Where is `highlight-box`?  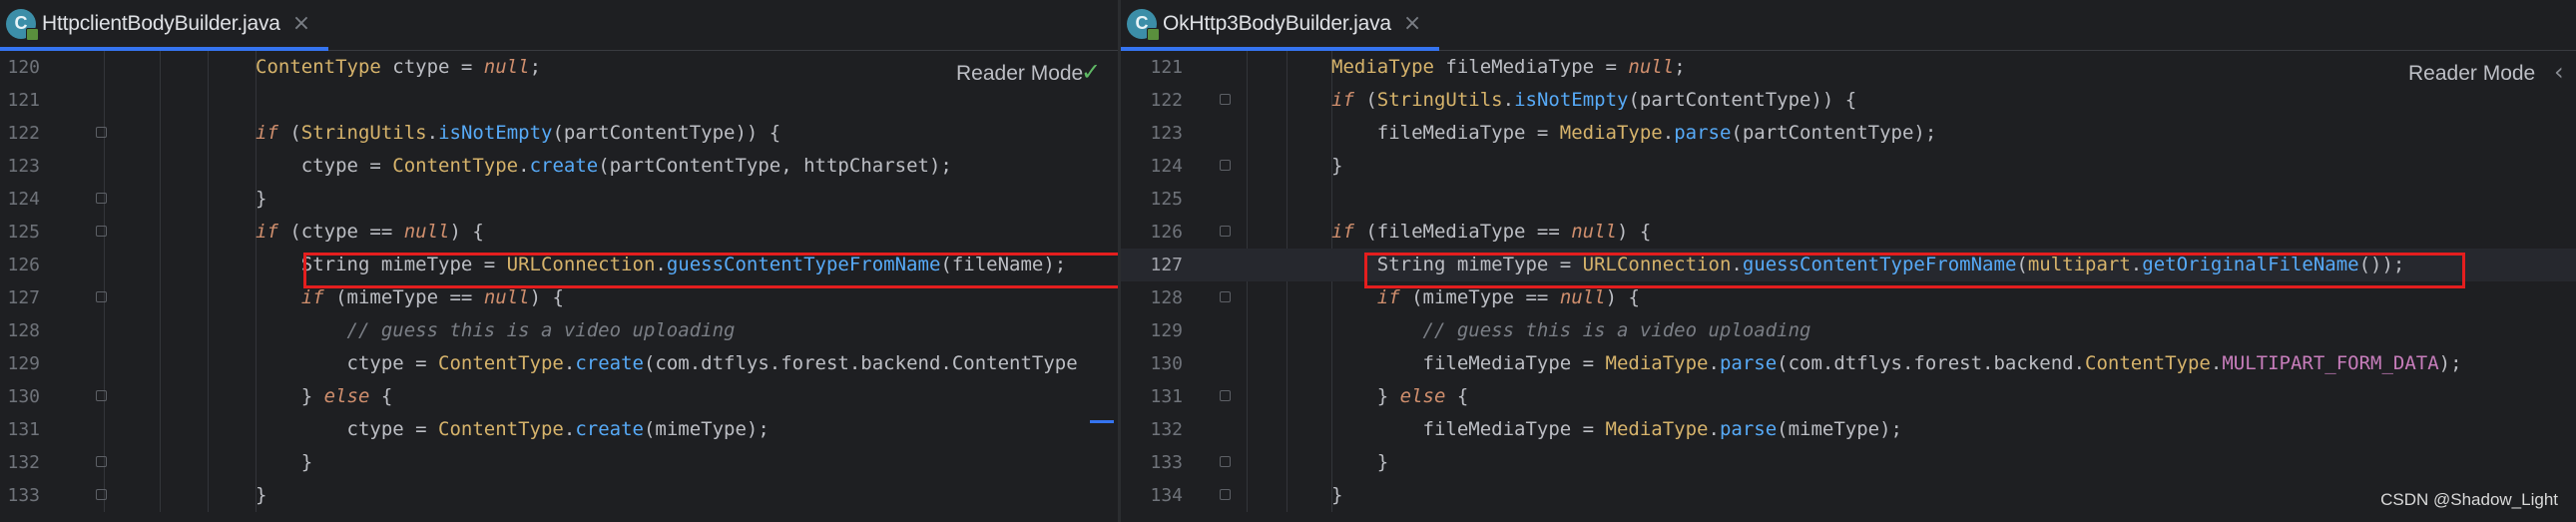 highlight-box is located at coordinates (711, 270).